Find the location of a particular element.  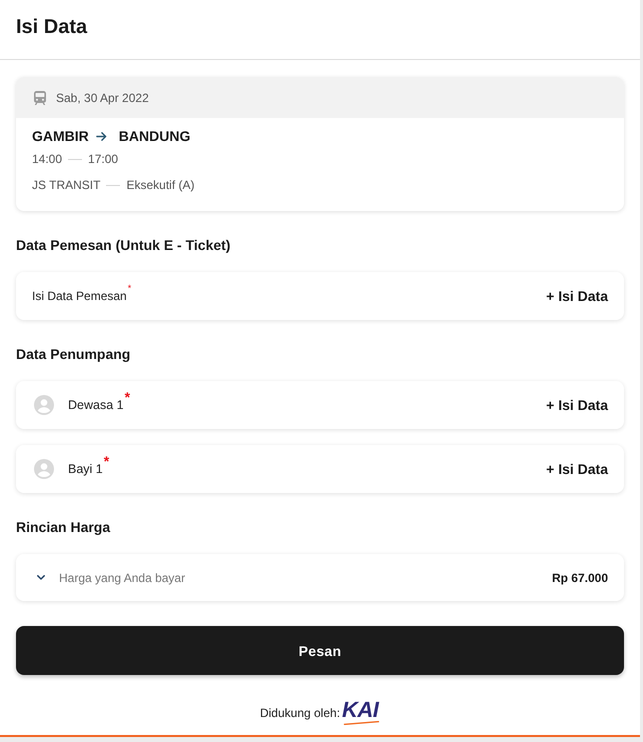

train-class: Eksekutif (A) is located at coordinates (160, 185).